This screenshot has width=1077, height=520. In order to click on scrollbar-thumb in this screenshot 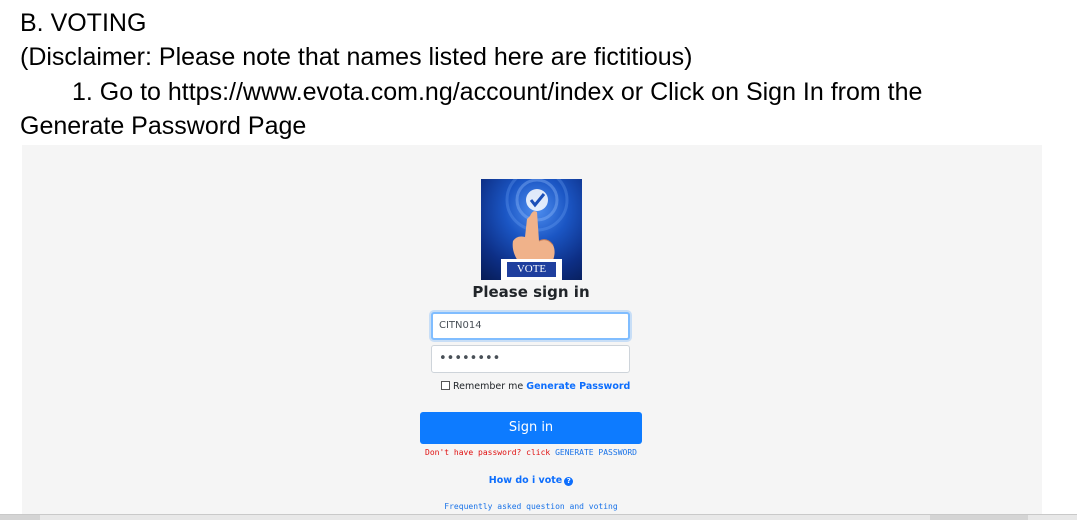, I will do `click(979, 517)`.